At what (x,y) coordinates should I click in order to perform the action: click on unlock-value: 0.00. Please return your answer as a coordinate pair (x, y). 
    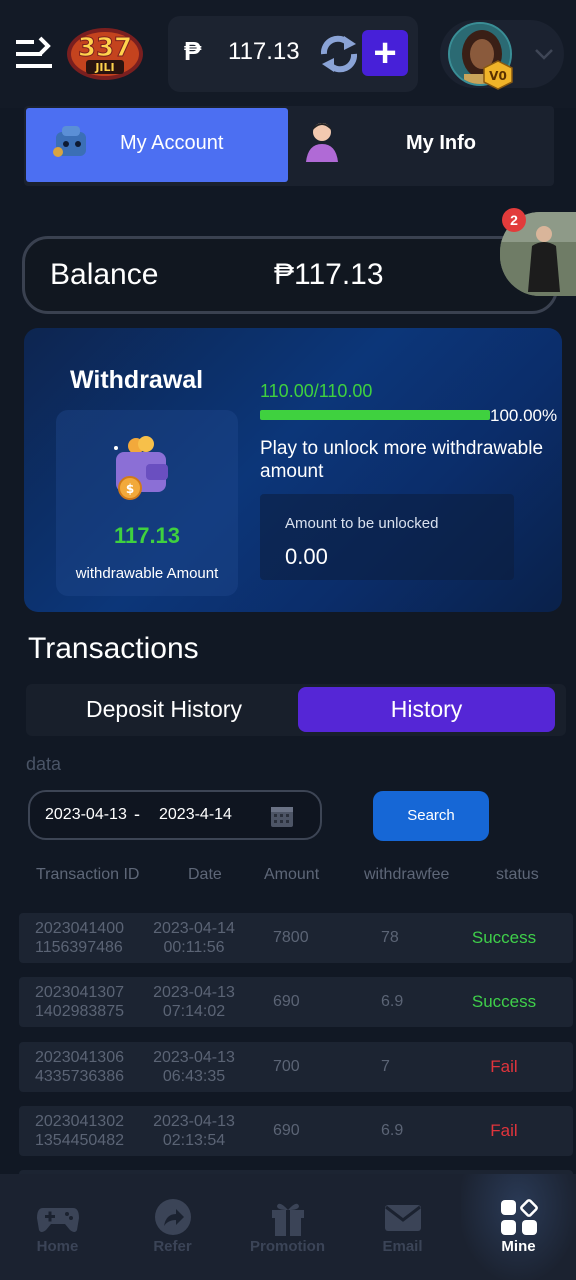
    Looking at the image, I should click on (306, 556).